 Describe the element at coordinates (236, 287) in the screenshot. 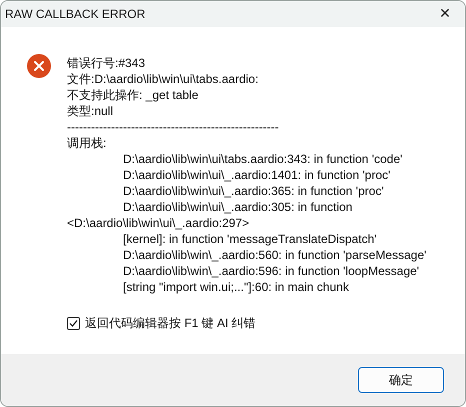

I see `stack-trace-line: [string "import win.ui;..."]:60: in main chunk` at that location.